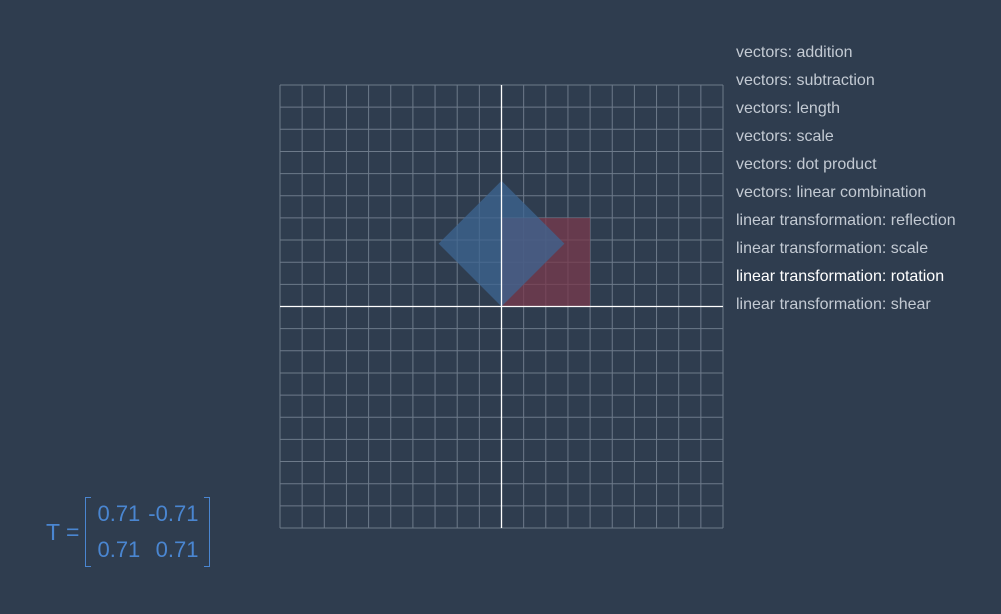  I want to click on transformation-matrix: T = 0.71 -0.71 0.71 0.71, so click(128, 532).